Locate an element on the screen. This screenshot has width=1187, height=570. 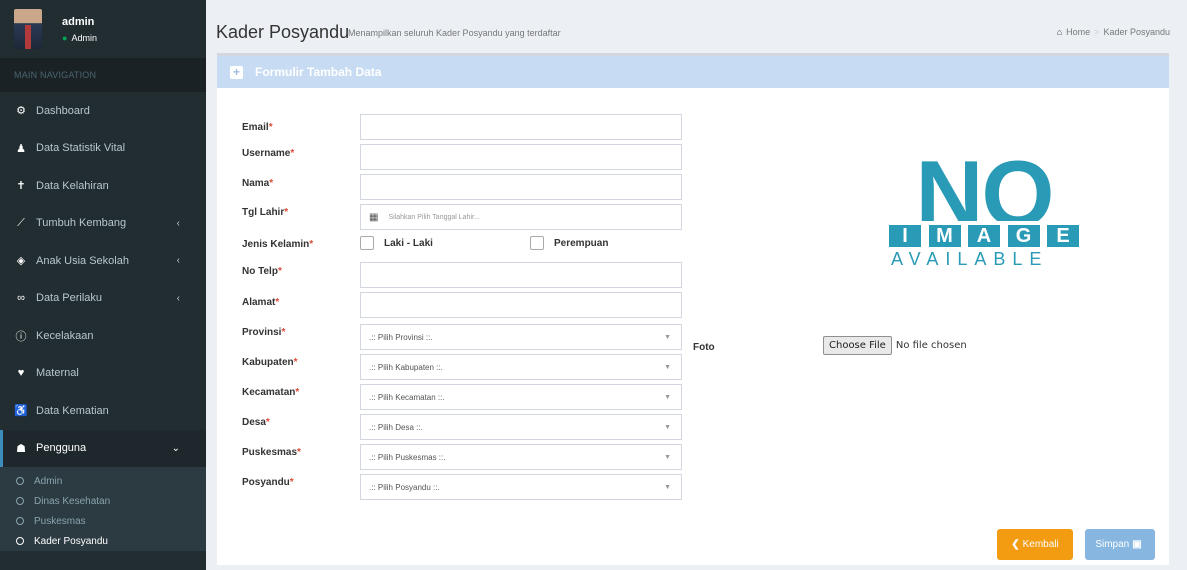
sidebar-item-pengguna: ☗ Pengguna ⌄ is located at coordinates (103, 448).